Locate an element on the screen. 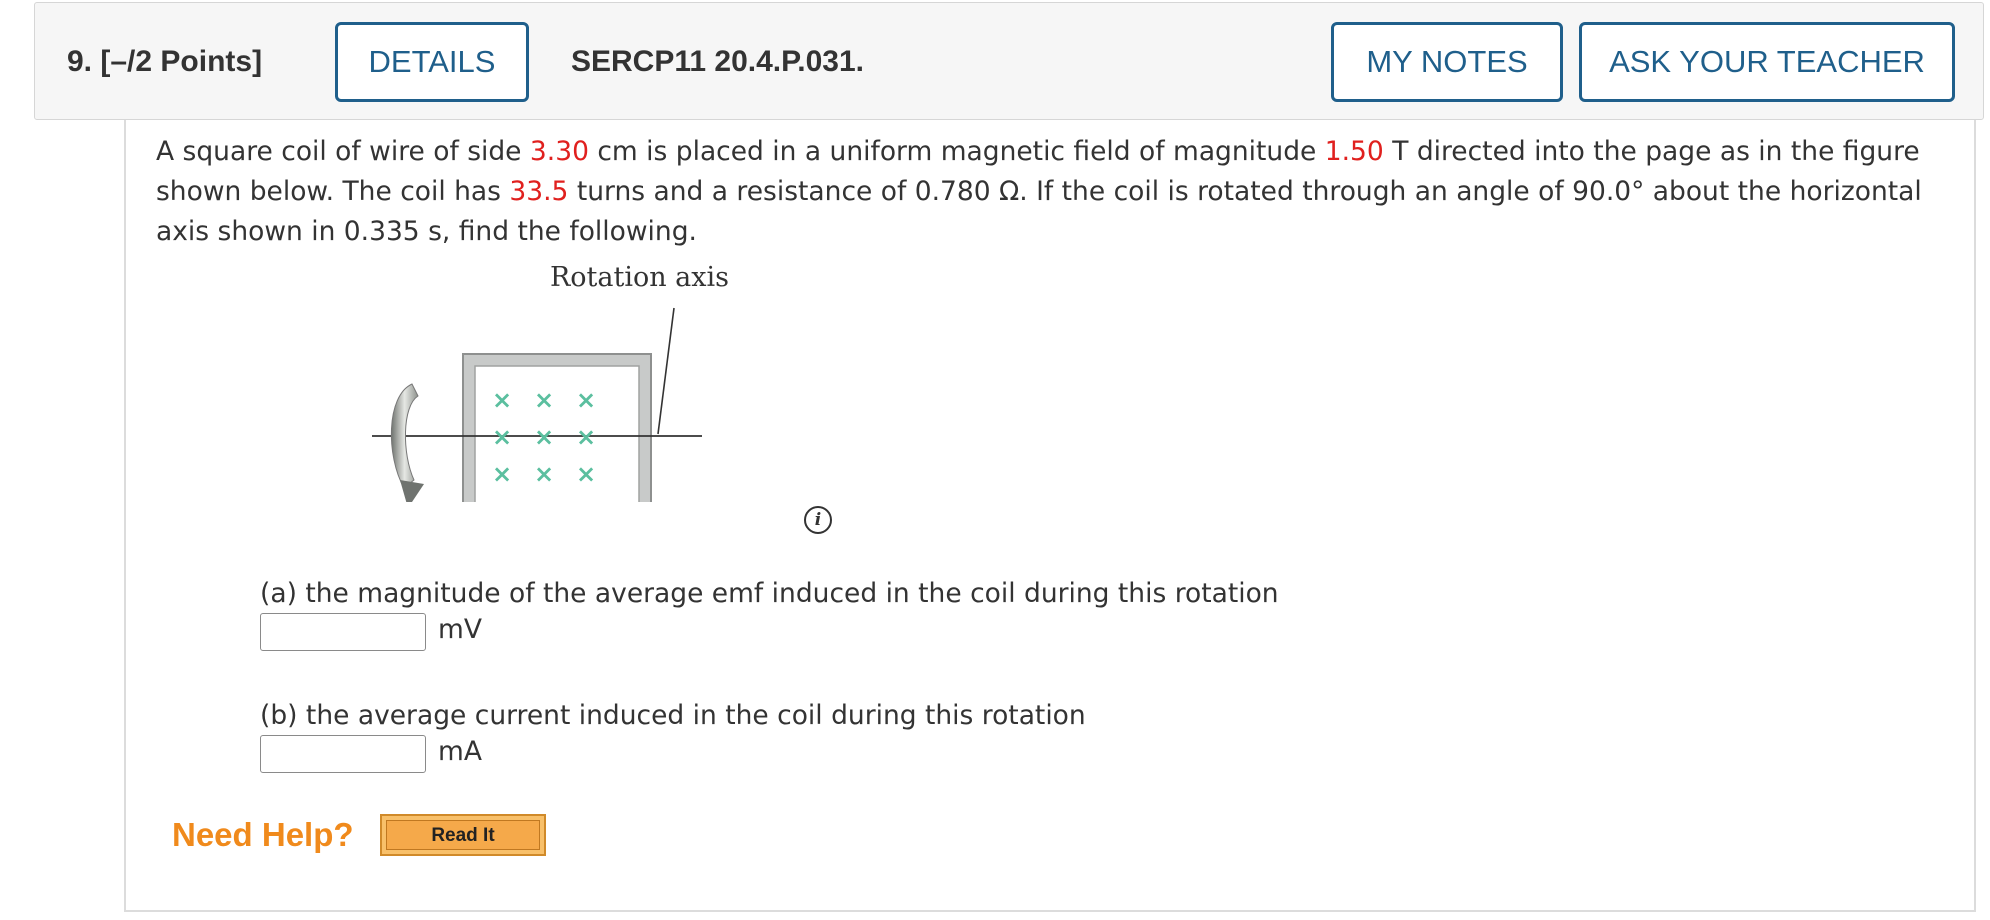 This screenshot has height=920, width=1990. ask-your-teacher-button: ASK YOUR TEACHER is located at coordinates (1767, 62).